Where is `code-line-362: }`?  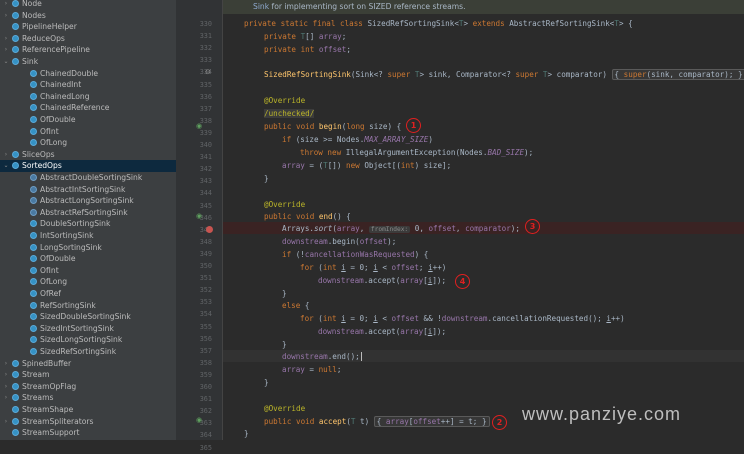 code-line-362: } is located at coordinates (246, 434).